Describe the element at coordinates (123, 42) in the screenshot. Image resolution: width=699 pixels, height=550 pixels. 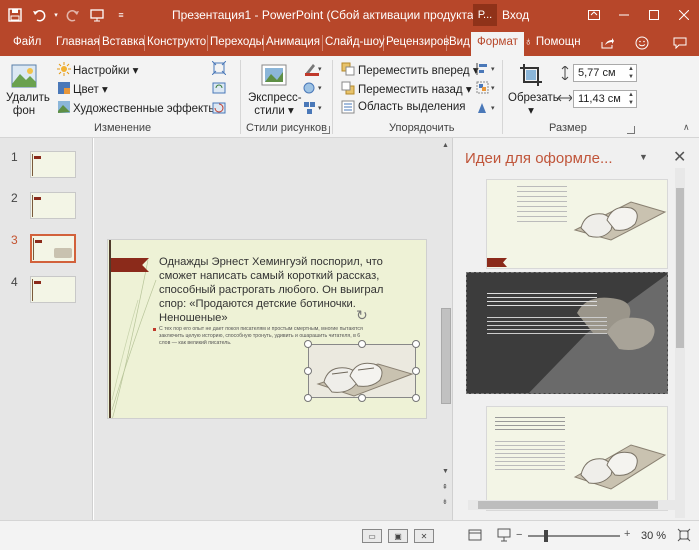
I see `tab-insert: Вставка` at that location.